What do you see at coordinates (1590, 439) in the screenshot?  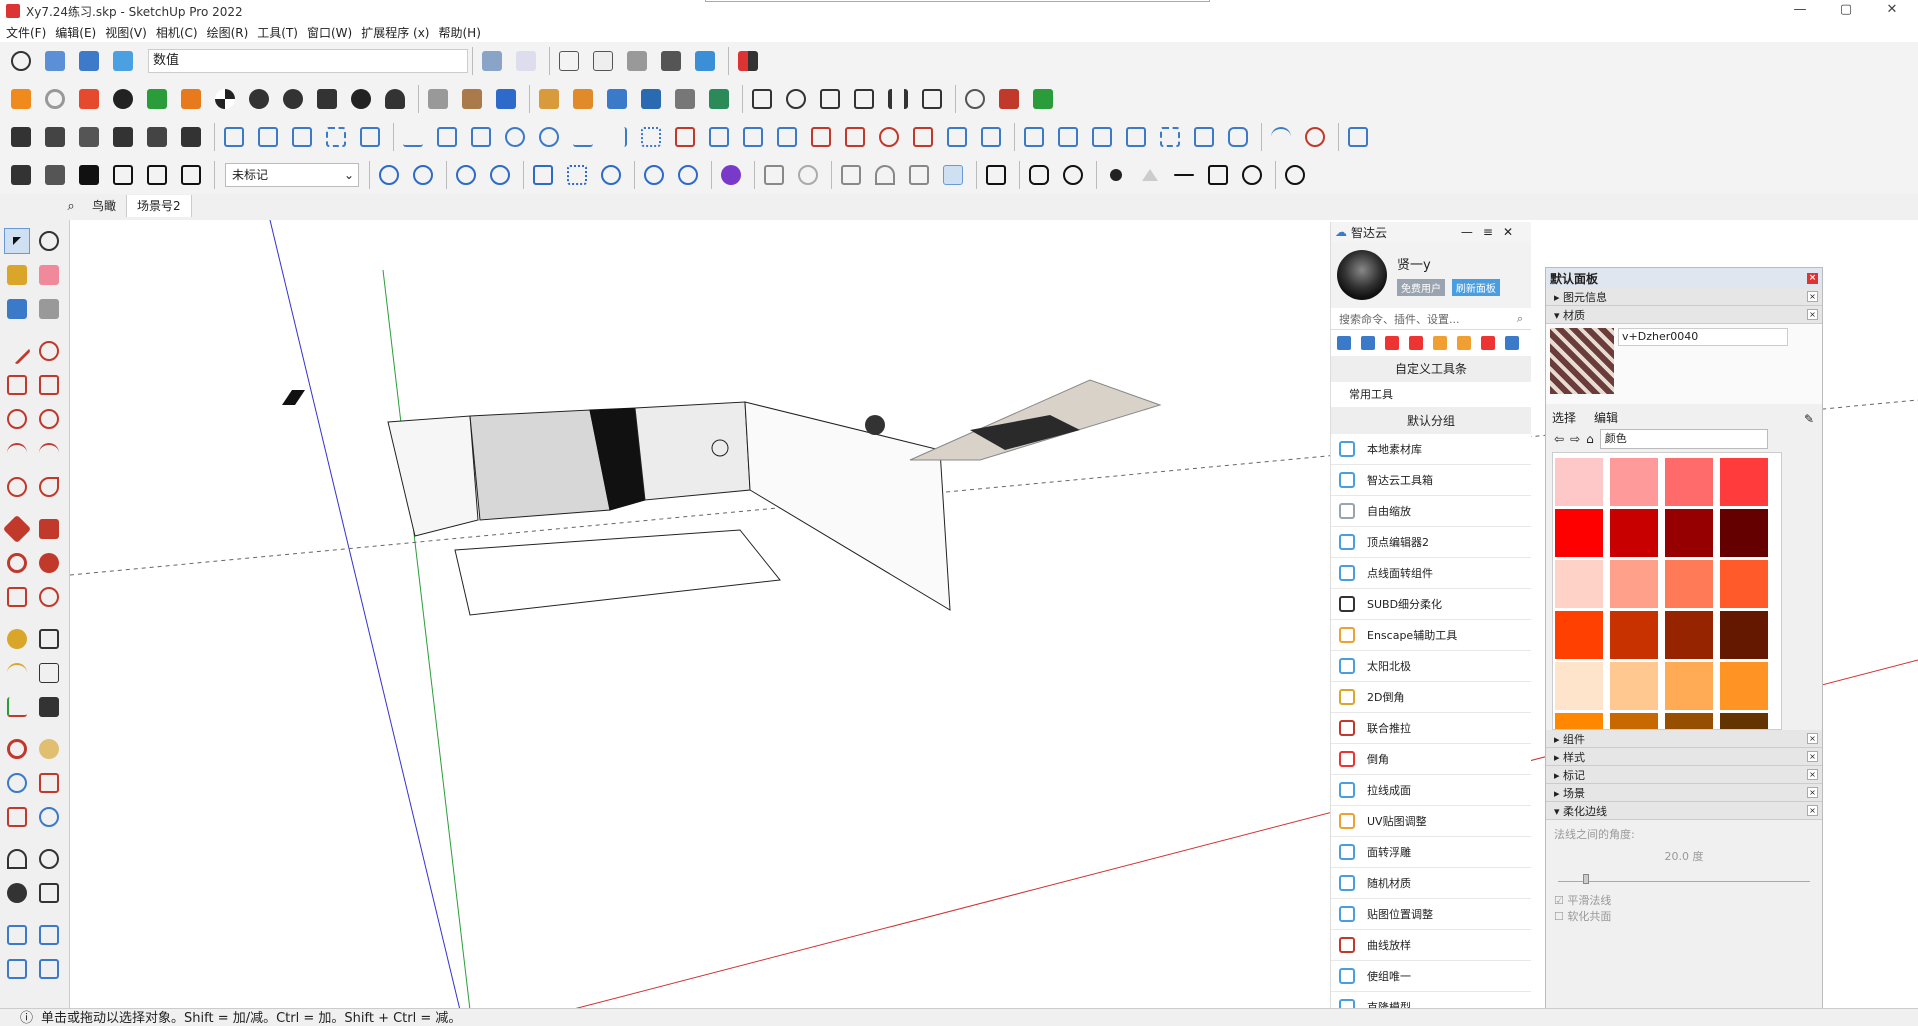 I see `home-icon: ⌂` at bounding box center [1590, 439].